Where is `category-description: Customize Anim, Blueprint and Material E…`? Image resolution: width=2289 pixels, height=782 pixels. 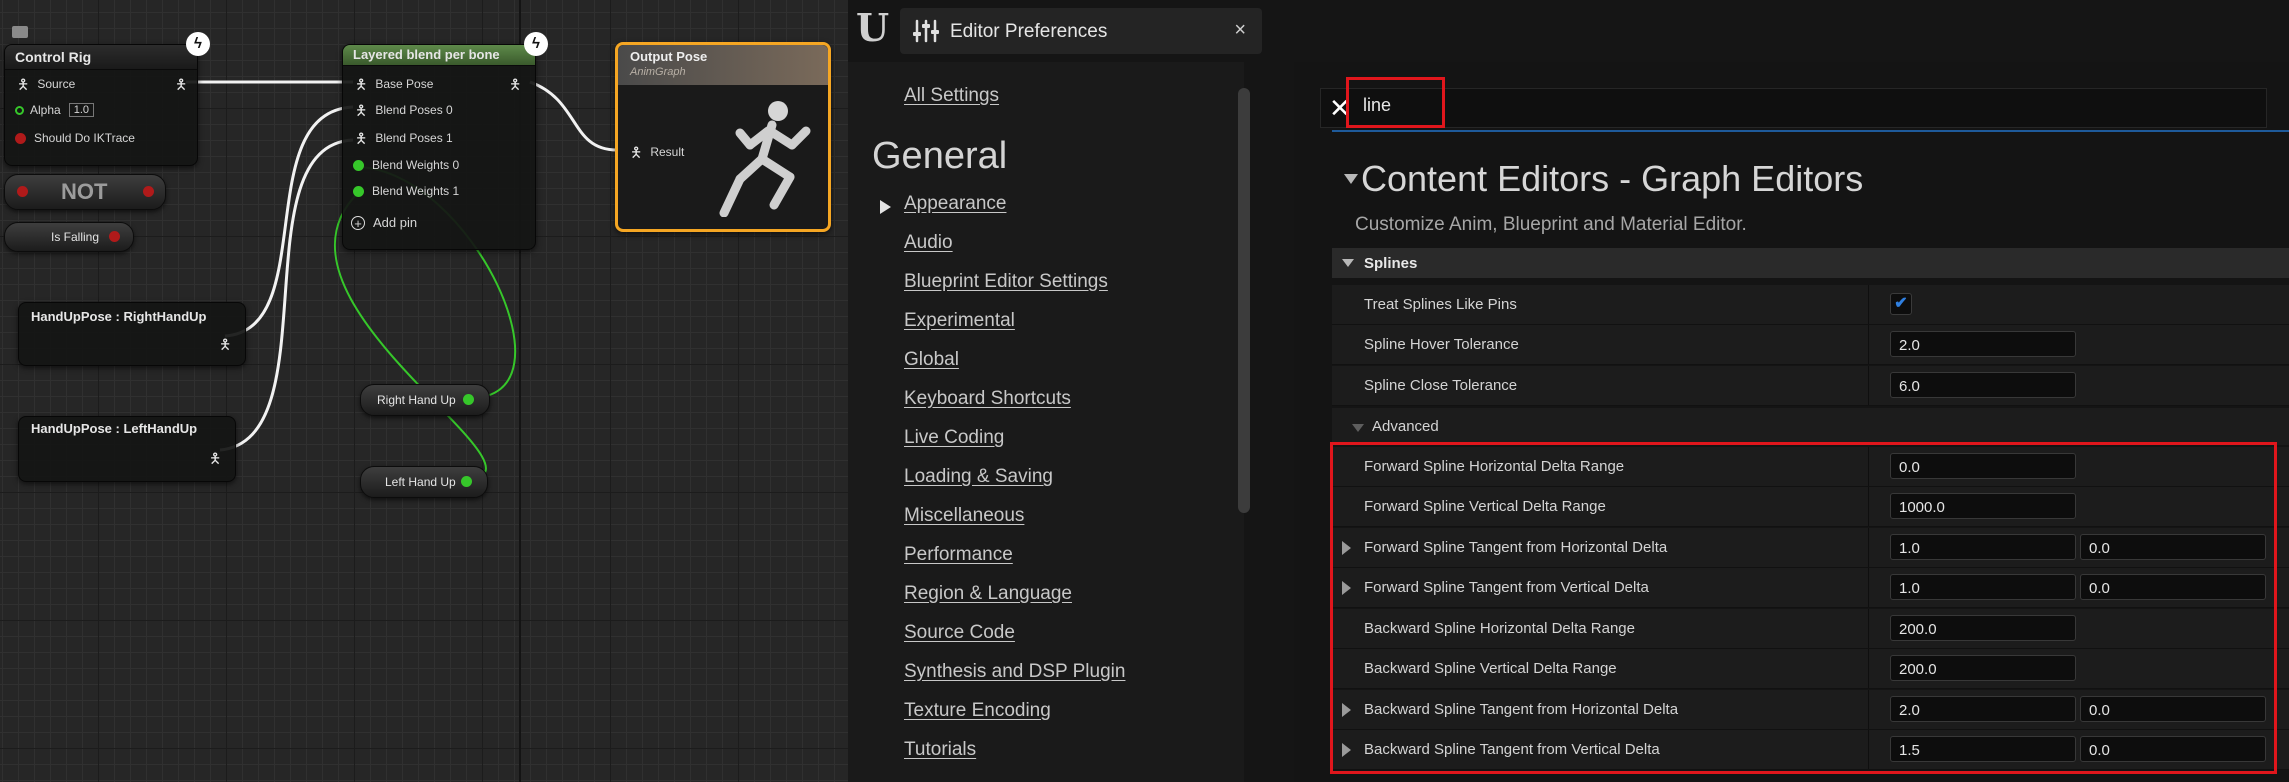 category-description: Customize Anim, Blueprint and Material E… is located at coordinates (1551, 224).